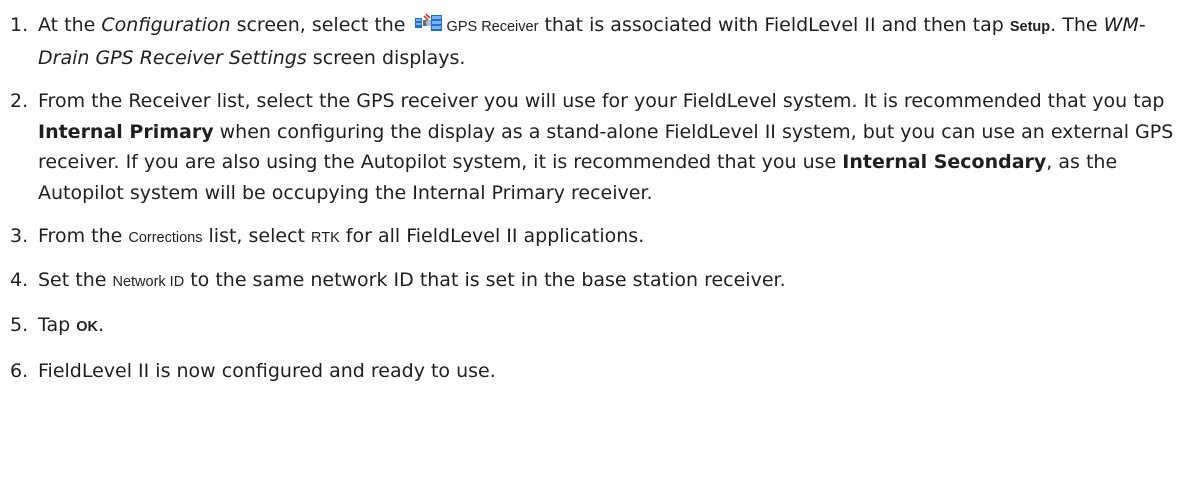  What do you see at coordinates (492, 27) in the screenshot?
I see `gps-receiver-label: GPS Receiver` at bounding box center [492, 27].